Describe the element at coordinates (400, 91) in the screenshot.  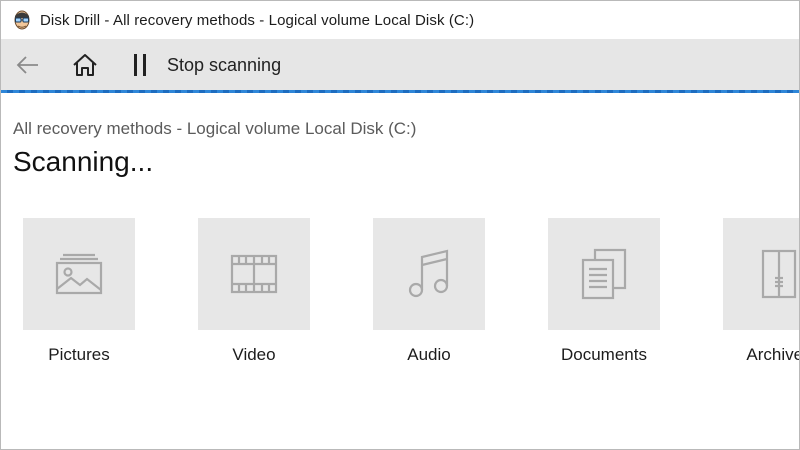
I see `scan-progress-bar` at that location.